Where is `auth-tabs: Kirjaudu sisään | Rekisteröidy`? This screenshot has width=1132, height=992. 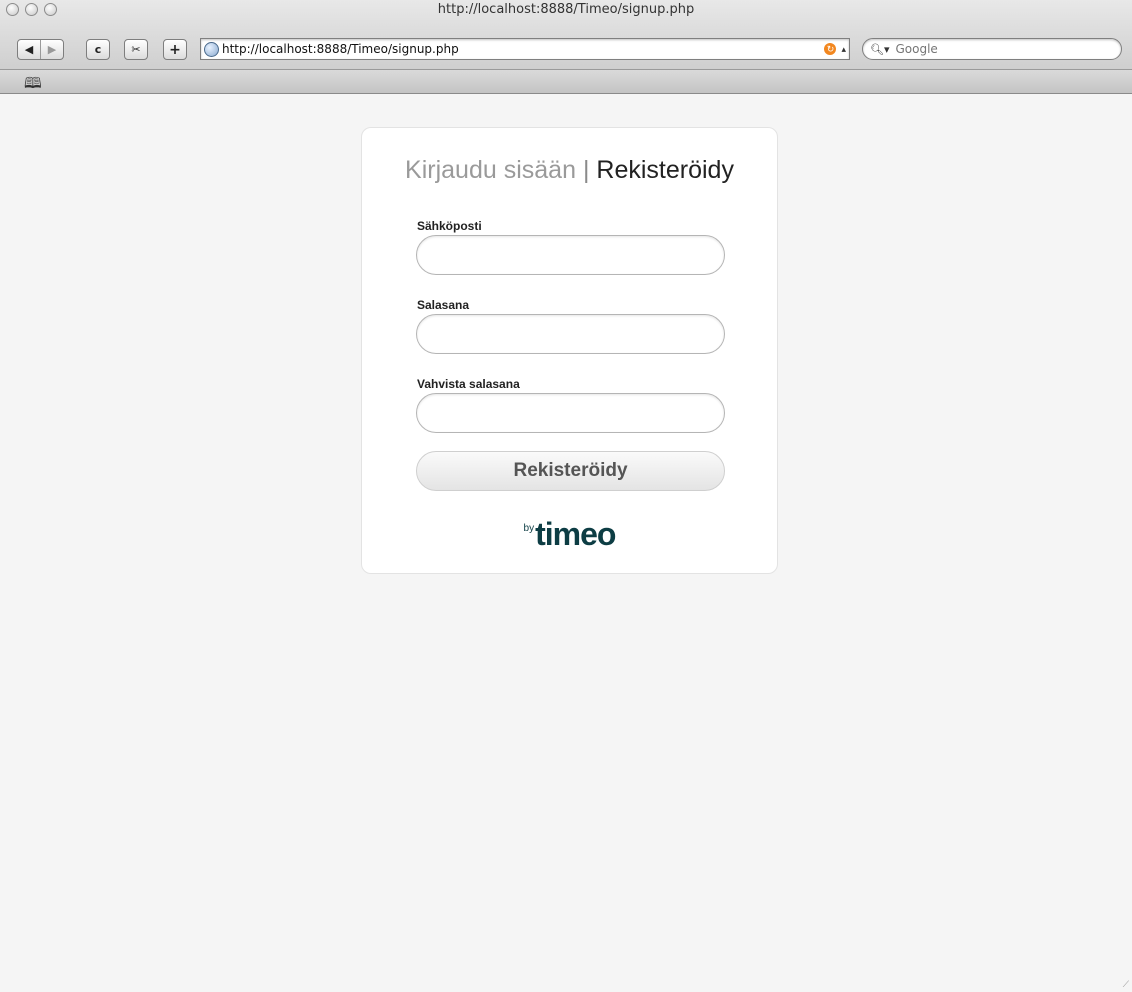
auth-tabs: Kirjaudu sisään | Rekisteröidy is located at coordinates (569, 170).